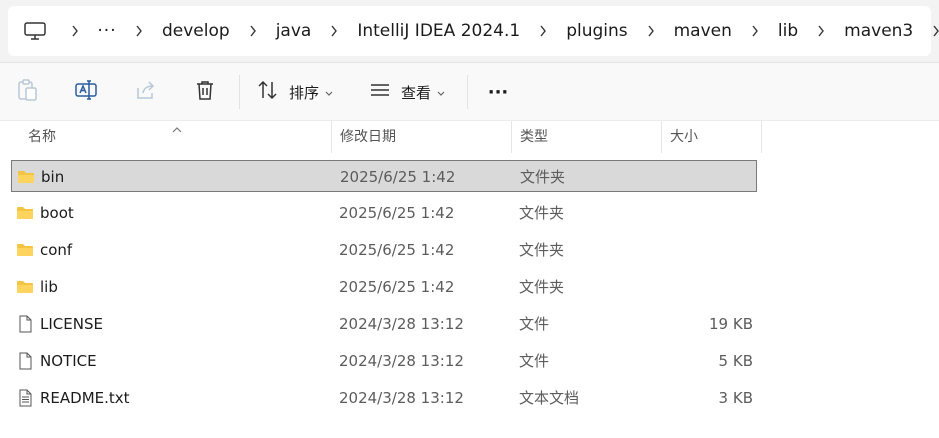 The width and height of the screenshot is (939, 438). What do you see at coordinates (549, 398) in the screenshot?
I see `file-type: 文本文档` at bounding box center [549, 398].